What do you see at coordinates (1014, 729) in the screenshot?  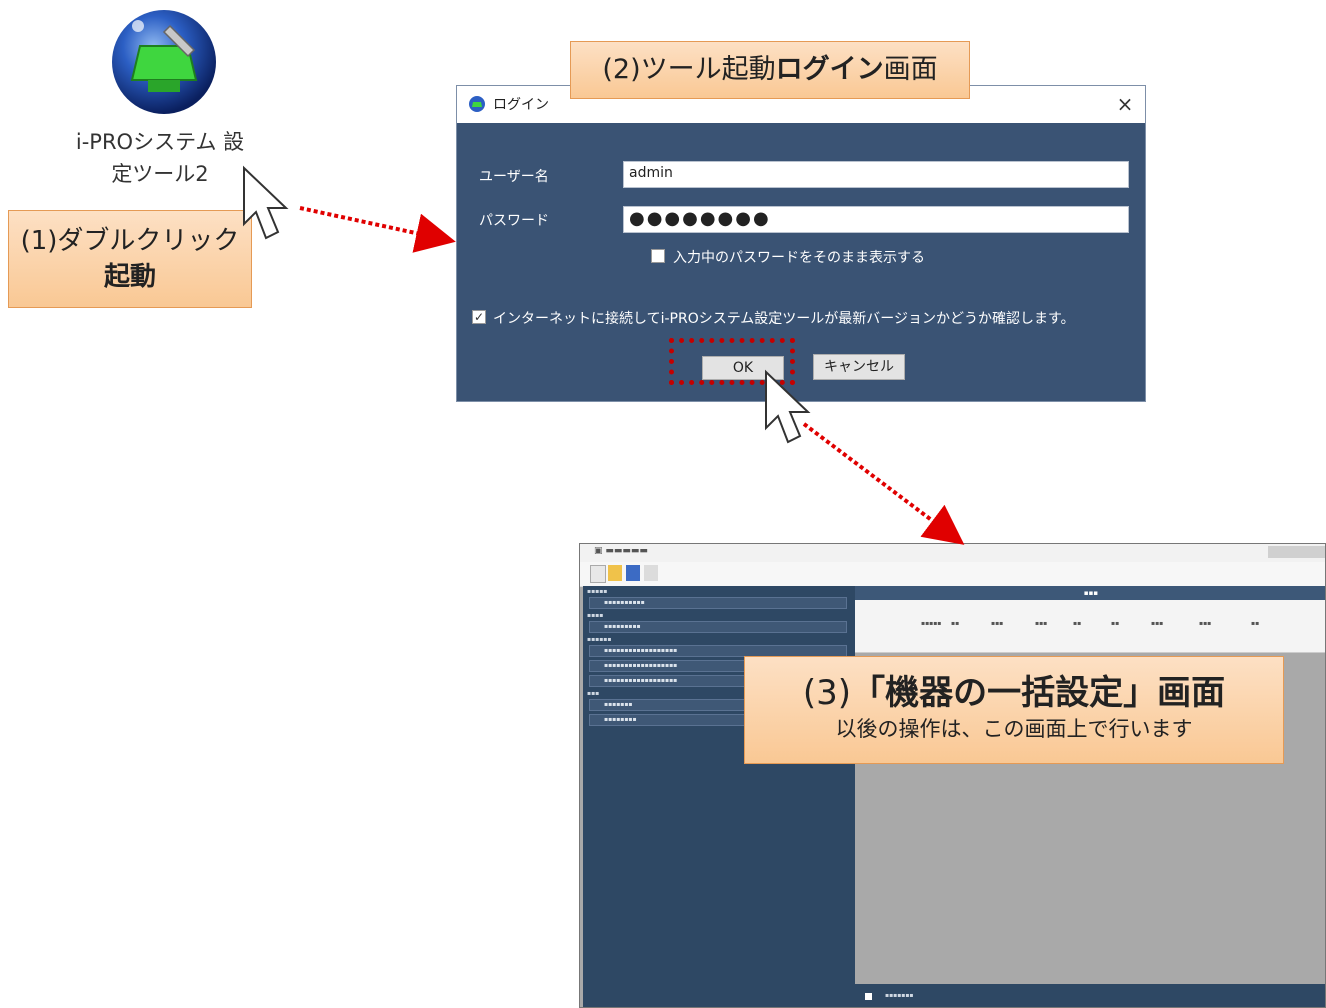 I see `step3-subtext: 以後の操作は、この画面上で行います` at bounding box center [1014, 729].